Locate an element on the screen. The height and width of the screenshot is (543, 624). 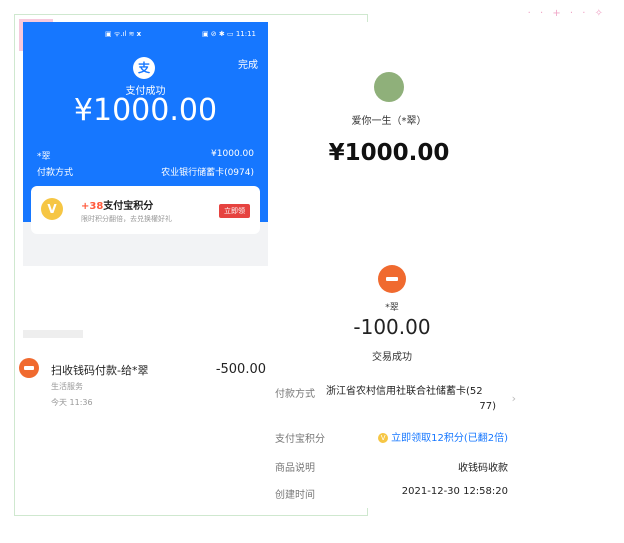
detail-note-label: 商品说明 is located at coordinates (295, 468).